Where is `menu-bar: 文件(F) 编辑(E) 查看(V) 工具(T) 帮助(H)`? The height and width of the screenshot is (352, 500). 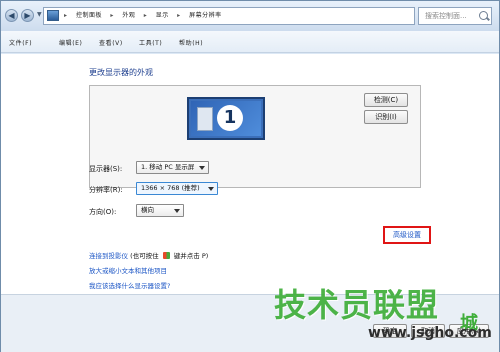 menu-bar: 文件(F) 编辑(E) 查看(V) 工具(T) 帮助(H) is located at coordinates (250, 42).